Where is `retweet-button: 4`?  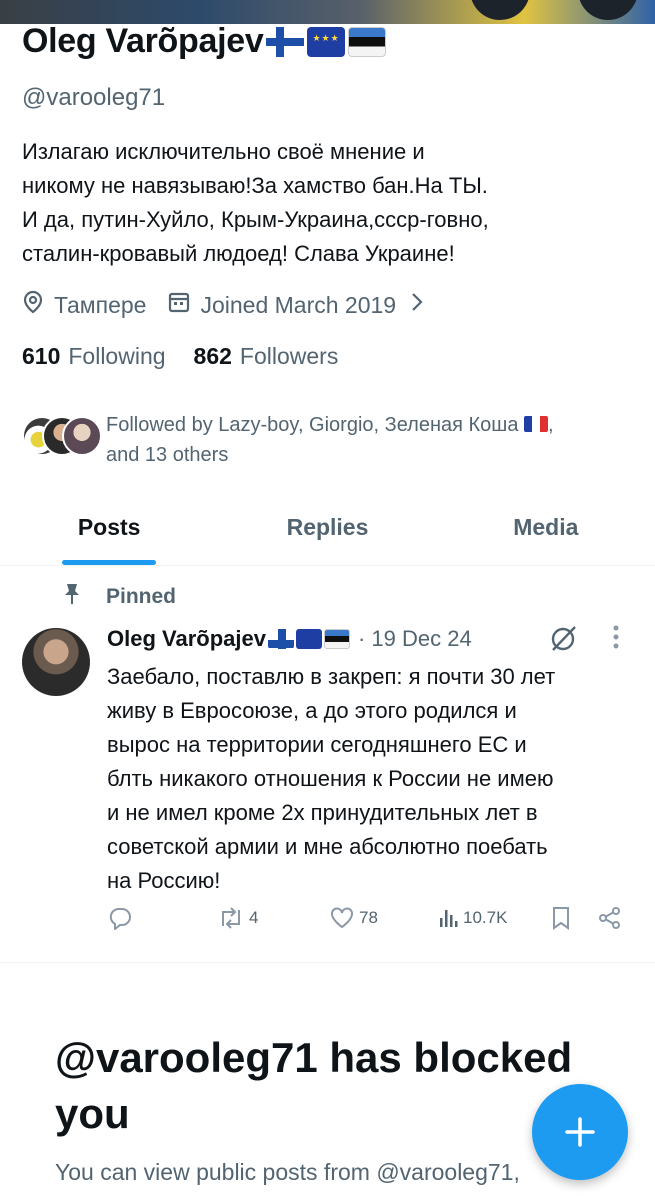
retweet-button: 4 is located at coordinates (237, 918).